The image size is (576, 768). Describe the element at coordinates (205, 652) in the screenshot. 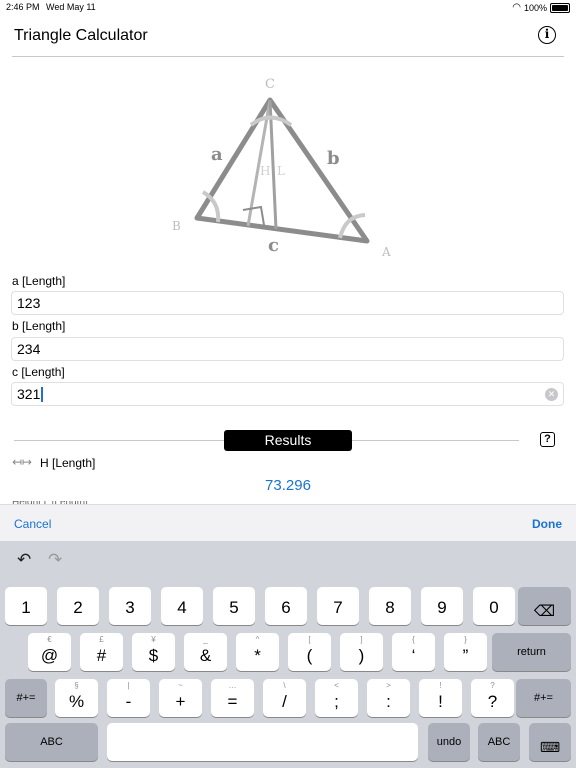

I see `key-row2-3: _ &` at that location.